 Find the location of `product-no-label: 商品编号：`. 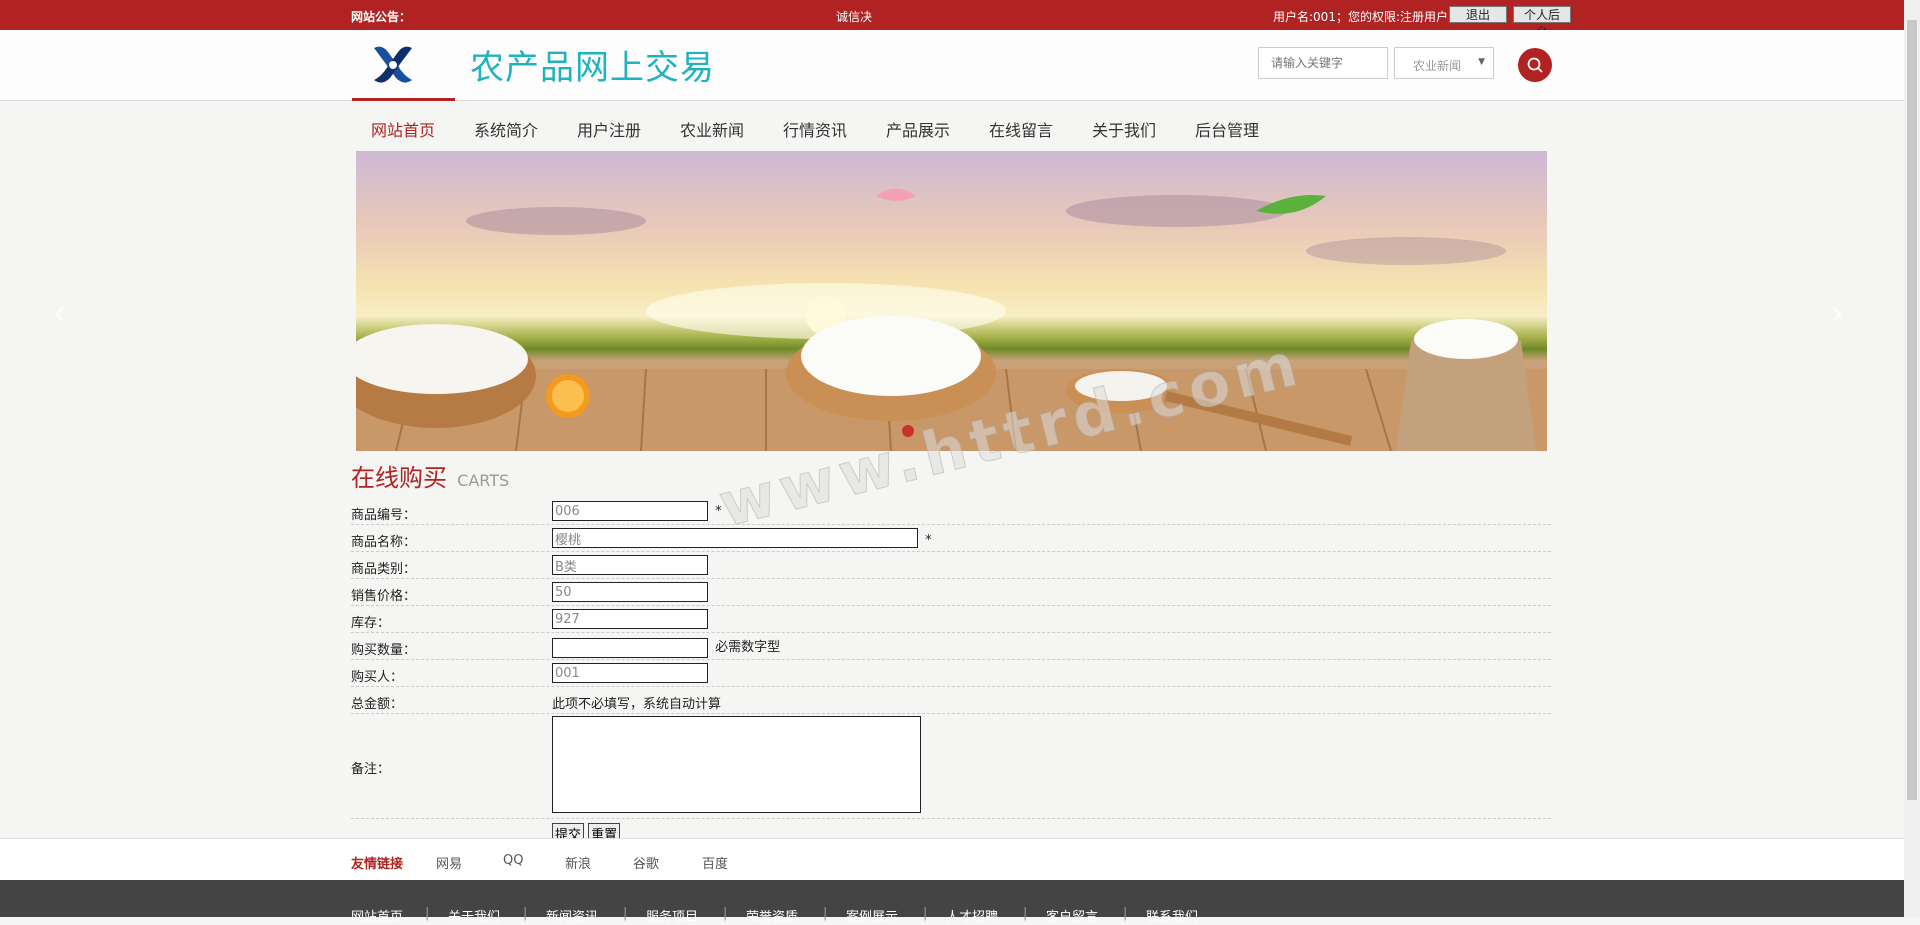

product-no-label: 商品编号： is located at coordinates (384, 515).